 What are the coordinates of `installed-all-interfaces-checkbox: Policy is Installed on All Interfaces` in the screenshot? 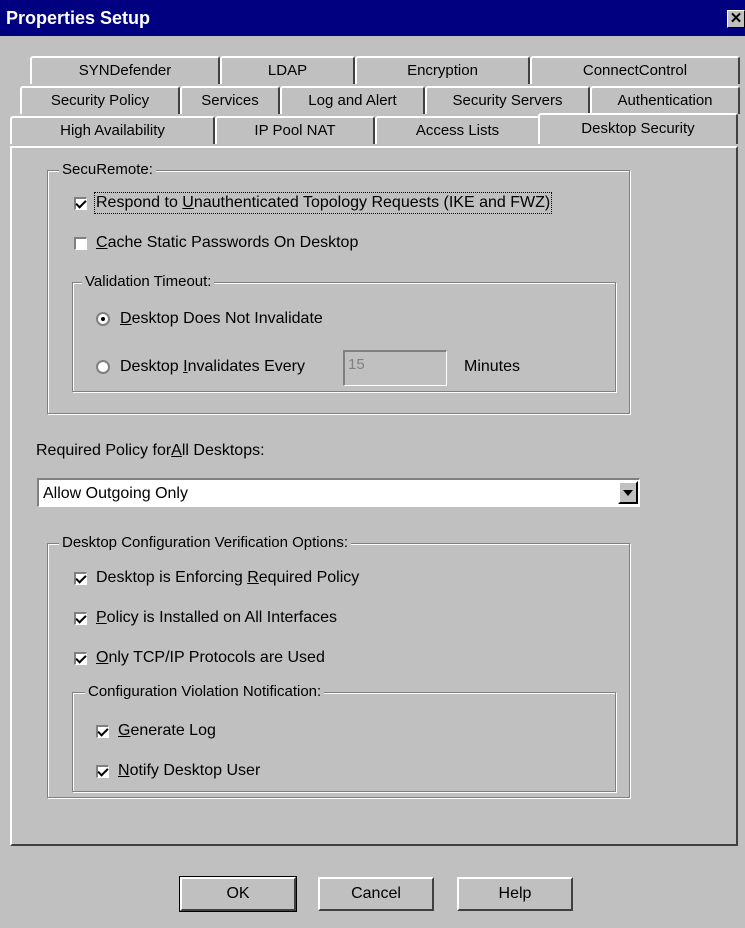 It's located at (205, 618).